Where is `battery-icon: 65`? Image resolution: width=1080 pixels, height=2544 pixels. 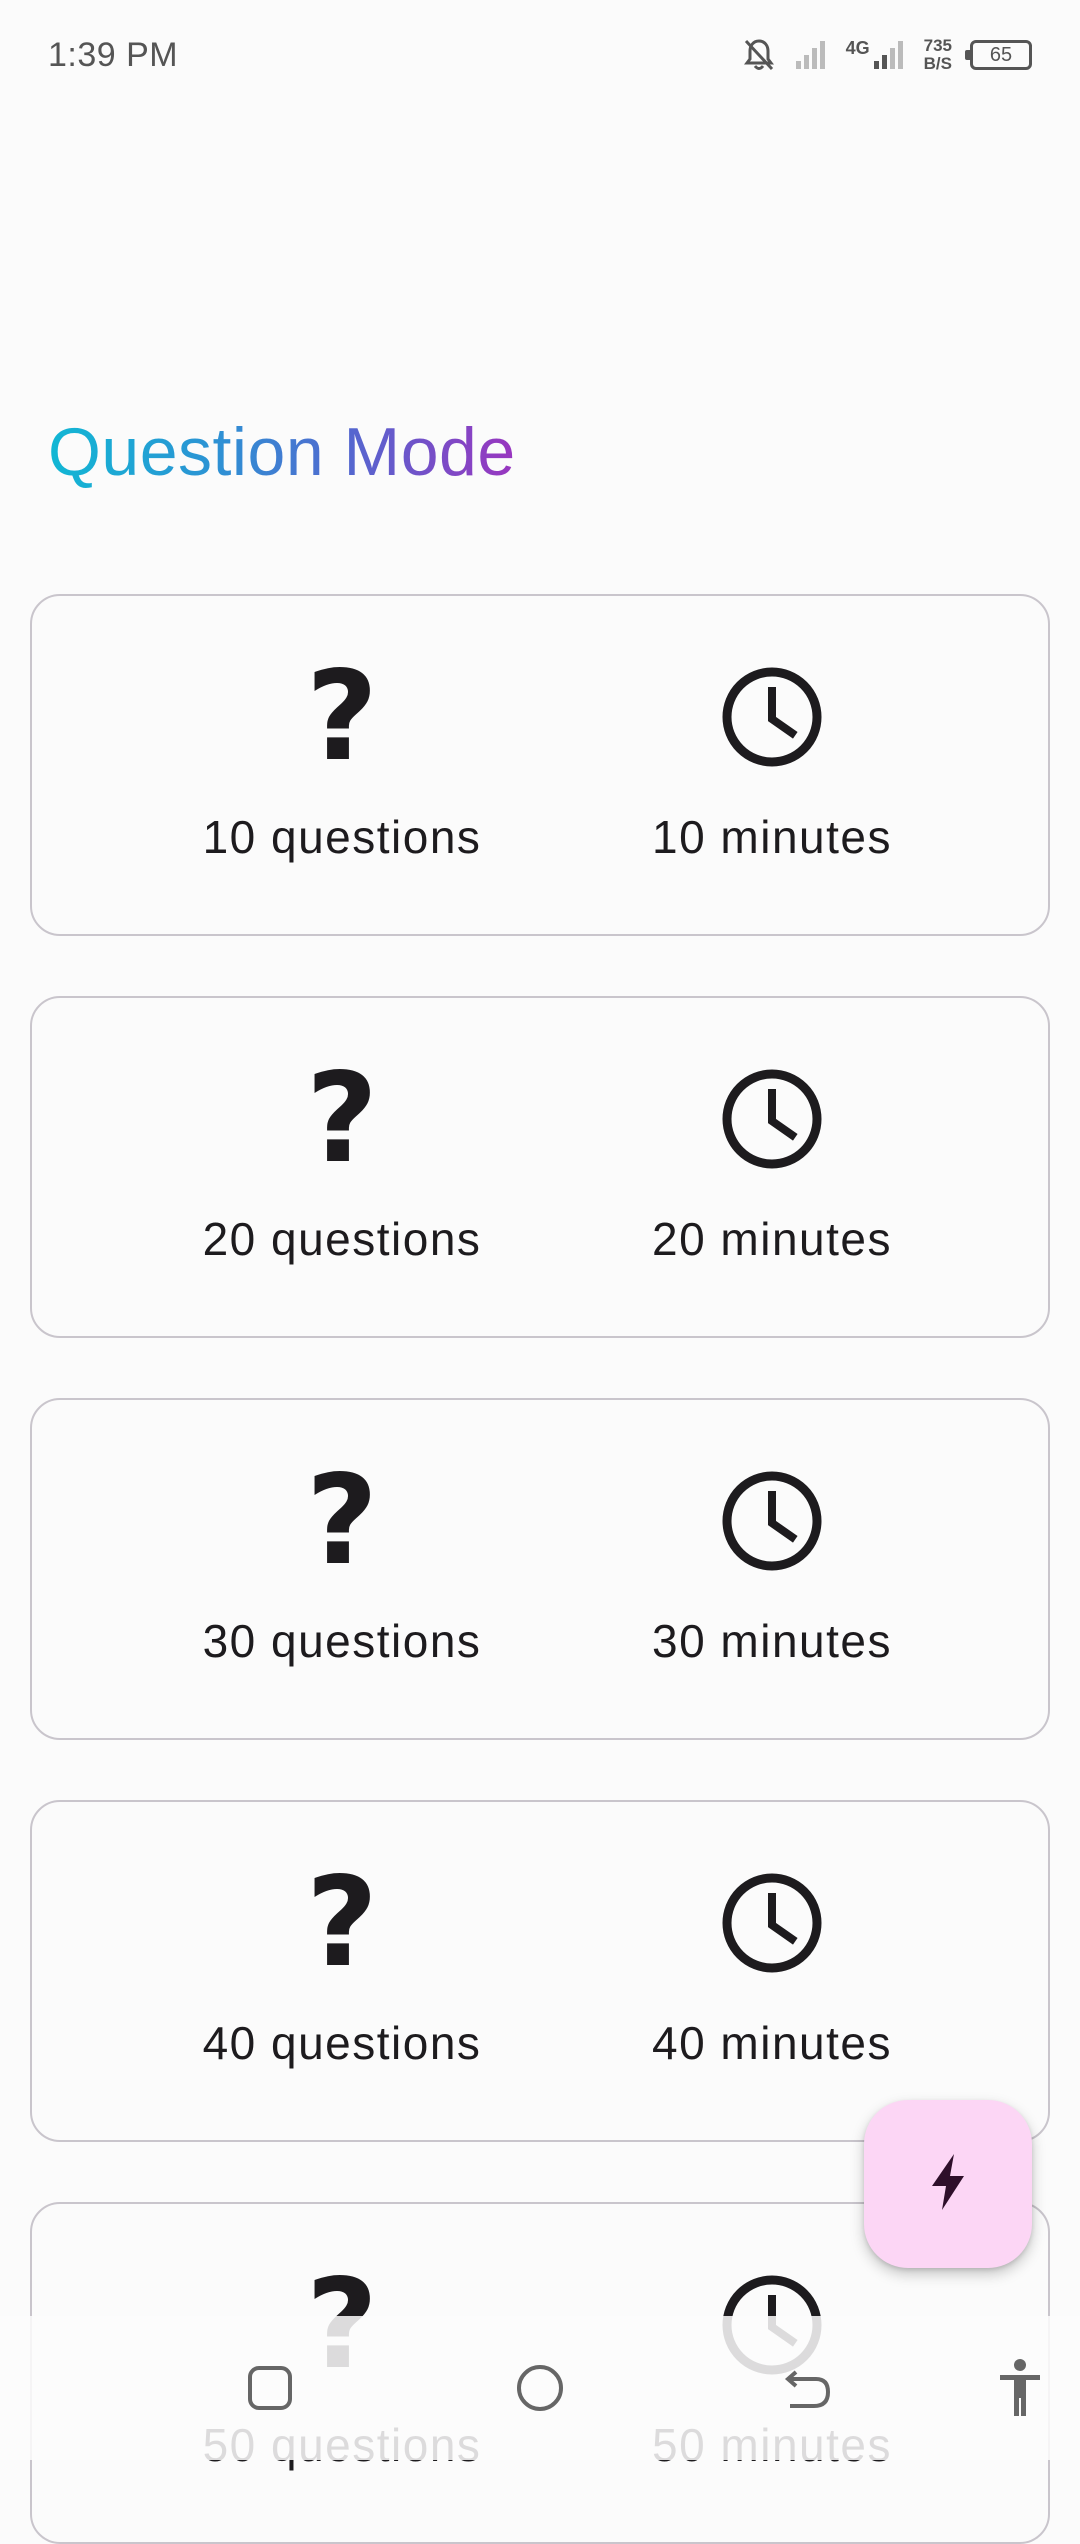
battery-icon: 65 is located at coordinates (998, 55).